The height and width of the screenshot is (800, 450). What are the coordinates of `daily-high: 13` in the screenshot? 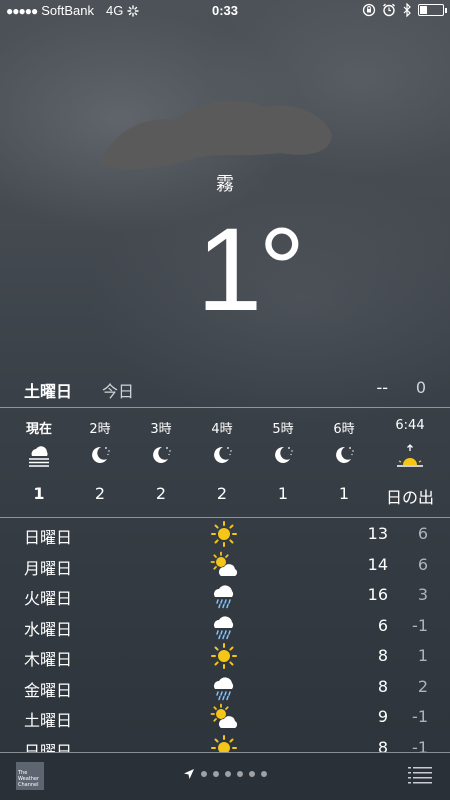 It's located at (377, 533).